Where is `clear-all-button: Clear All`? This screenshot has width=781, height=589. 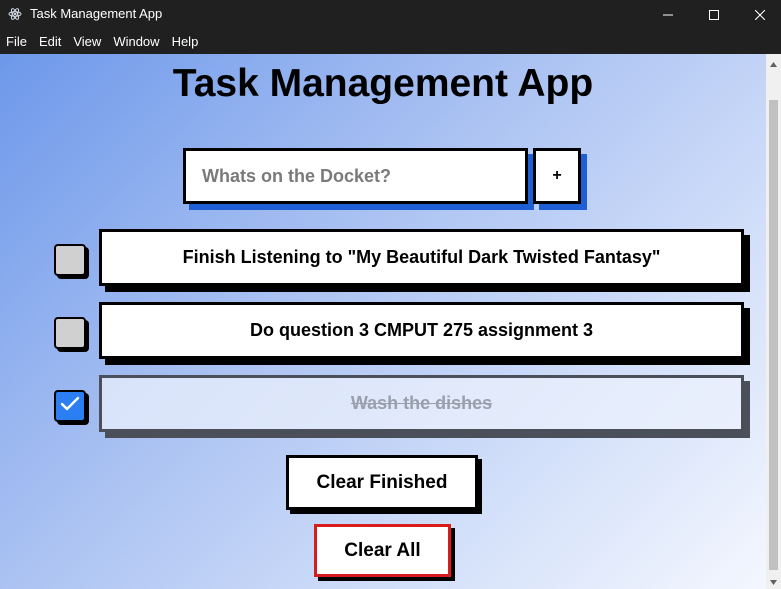 clear-all-button: Clear All is located at coordinates (382, 550).